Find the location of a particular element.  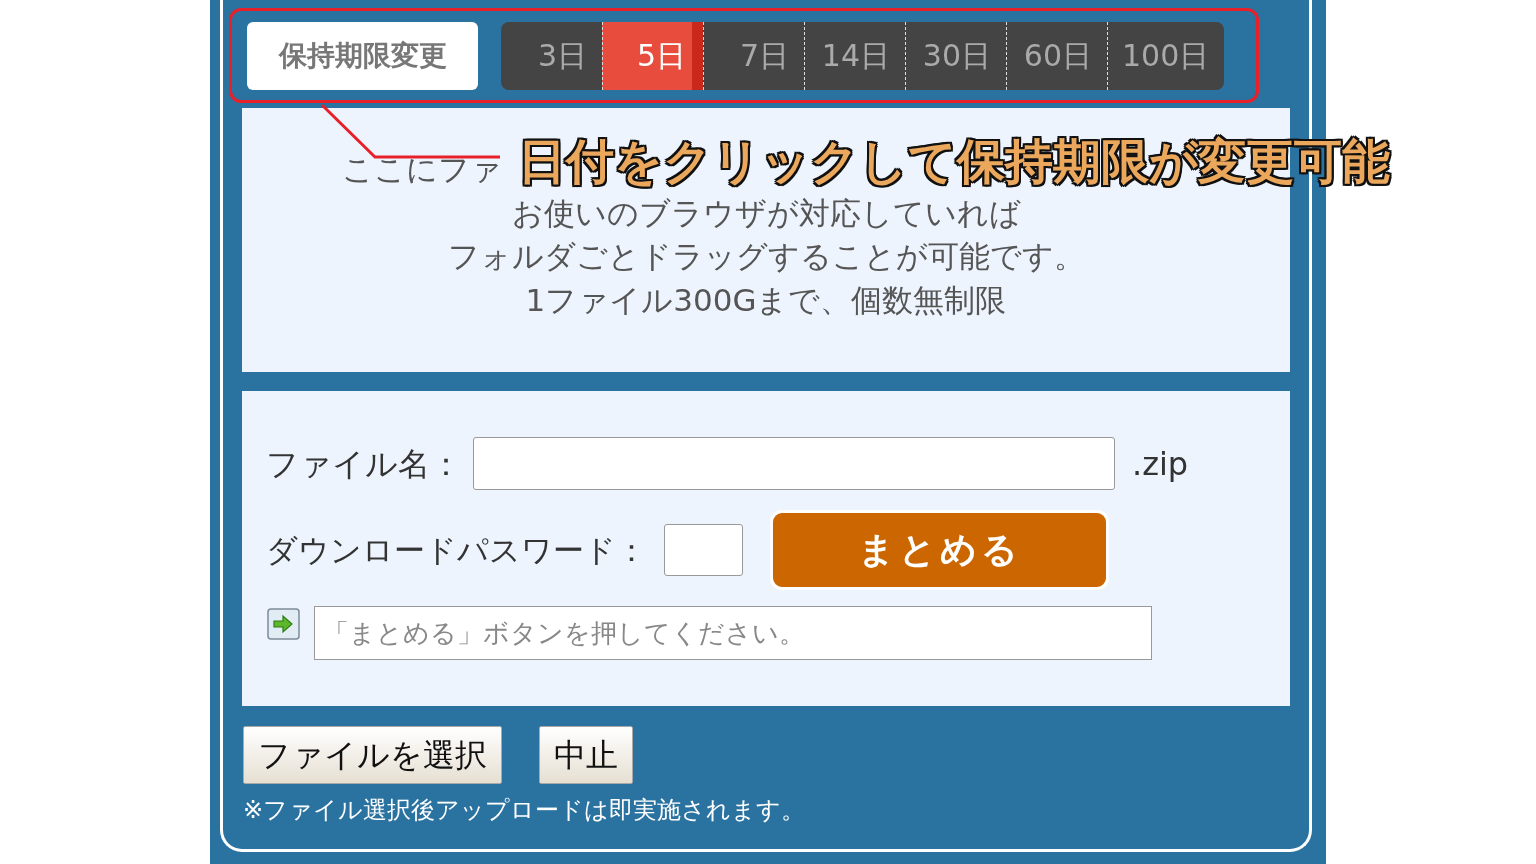

retention-tab: 7日 is located at coordinates (753, 55).